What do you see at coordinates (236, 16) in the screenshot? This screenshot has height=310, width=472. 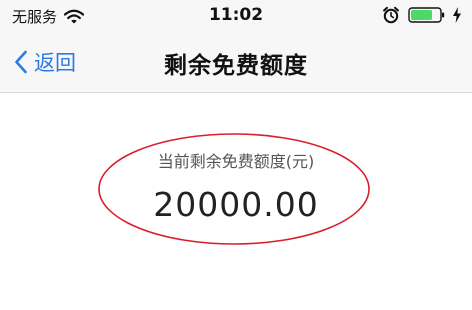 I see `status-bar: 无服务 11:02` at bounding box center [236, 16].